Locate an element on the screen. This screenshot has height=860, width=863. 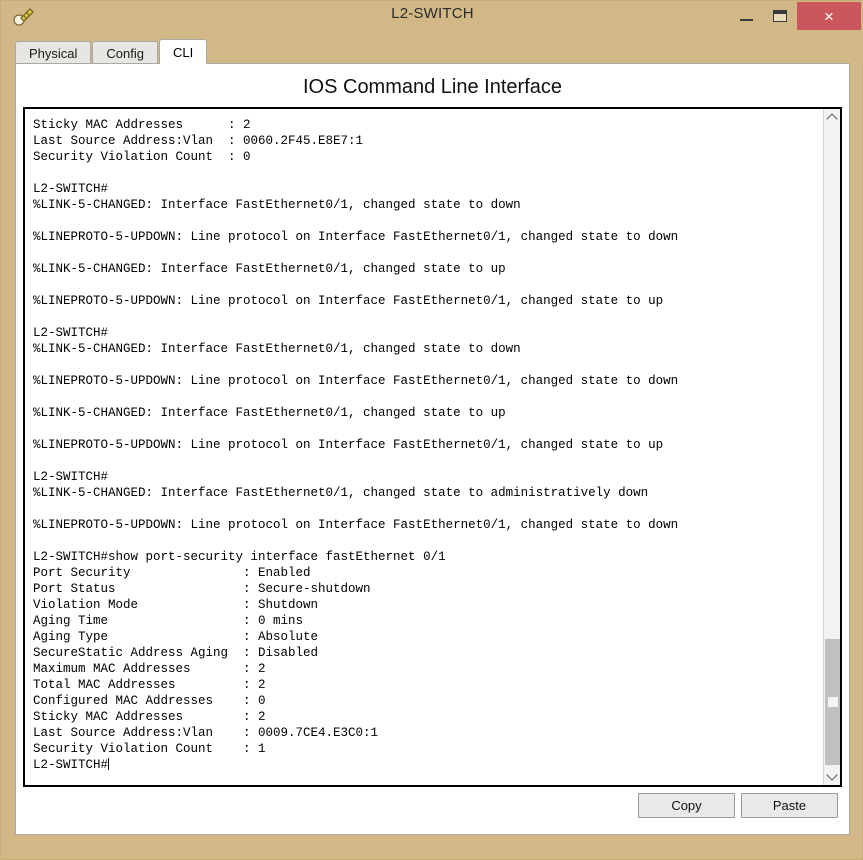
tab-config: Config is located at coordinates (125, 52).